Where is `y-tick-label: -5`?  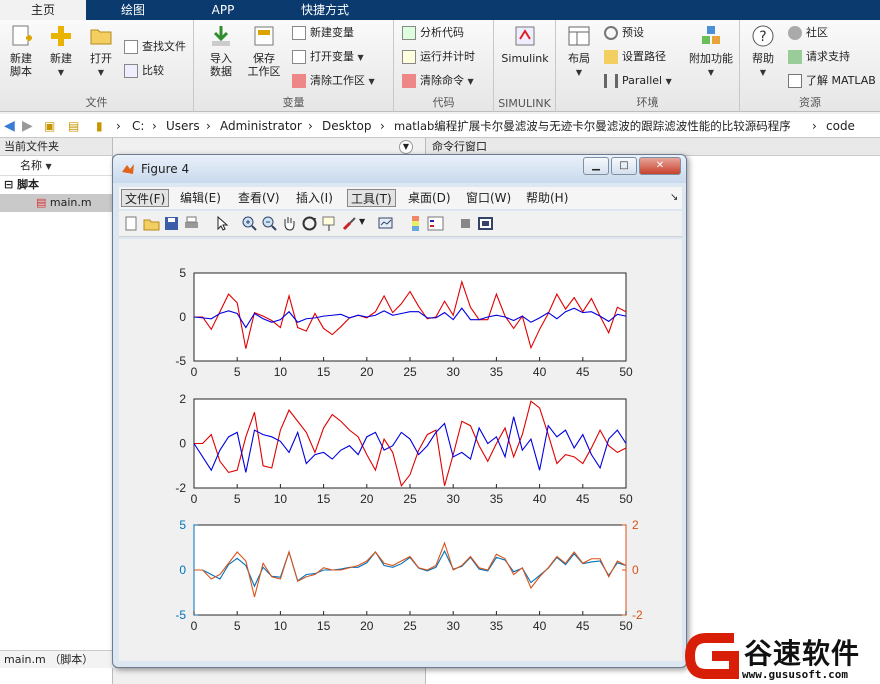
y-tick-label: -5 is located at coordinates (180, 615).